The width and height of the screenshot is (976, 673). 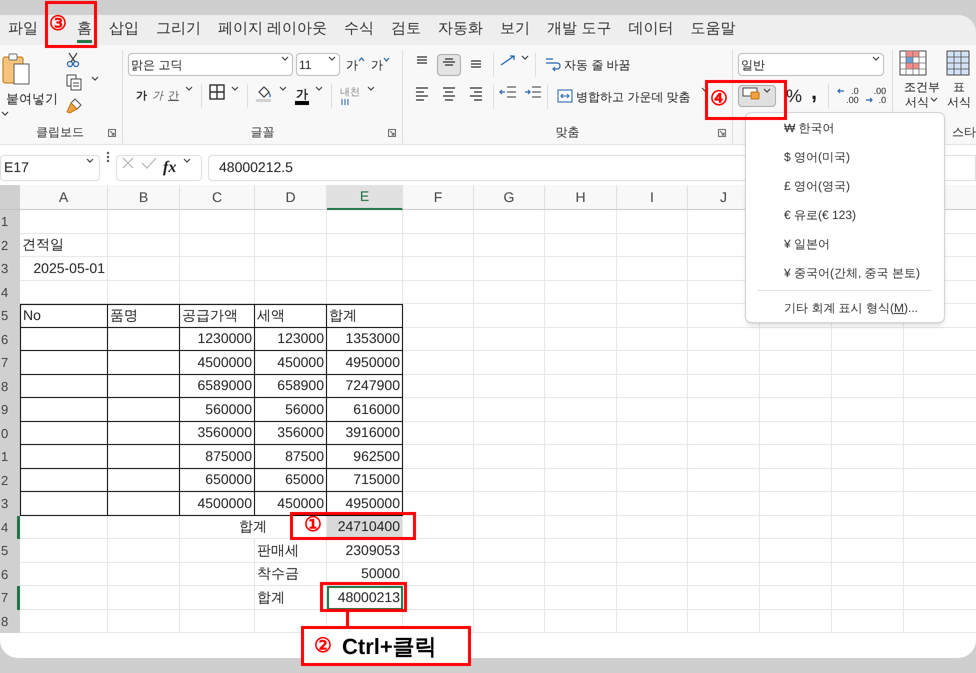 What do you see at coordinates (757, 96) in the screenshot?
I see `accounting-format-button` at bounding box center [757, 96].